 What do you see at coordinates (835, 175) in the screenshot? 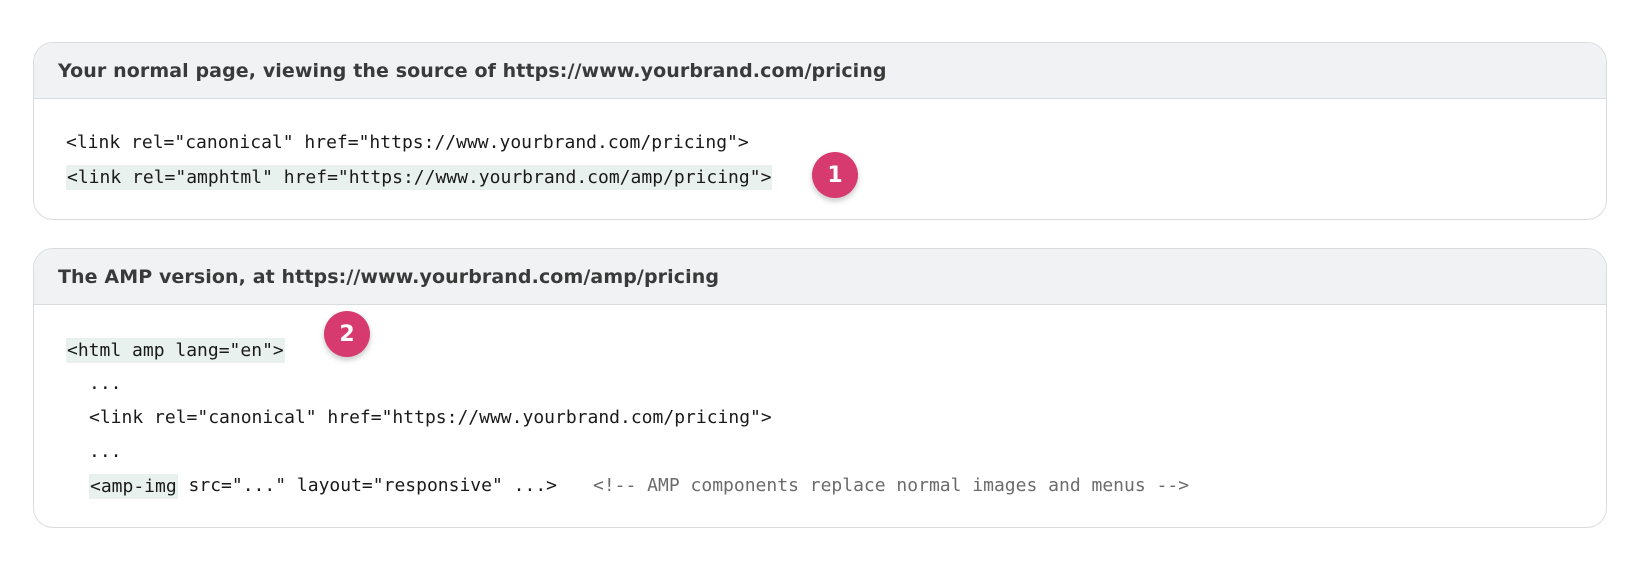
I see `step-badge-1: 1` at bounding box center [835, 175].